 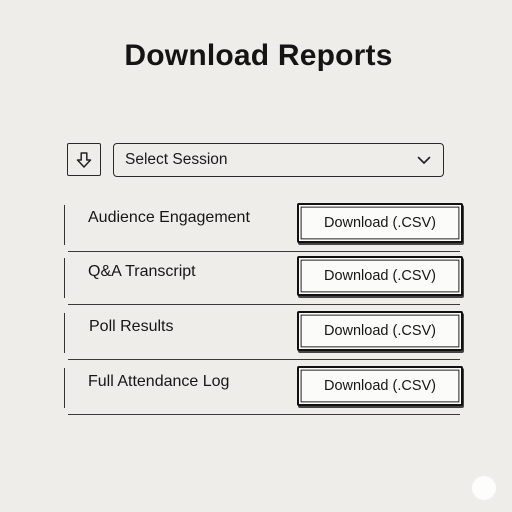 What do you see at coordinates (424, 160) in the screenshot?
I see `chevron-down-icon` at bounding box center [424, 160].